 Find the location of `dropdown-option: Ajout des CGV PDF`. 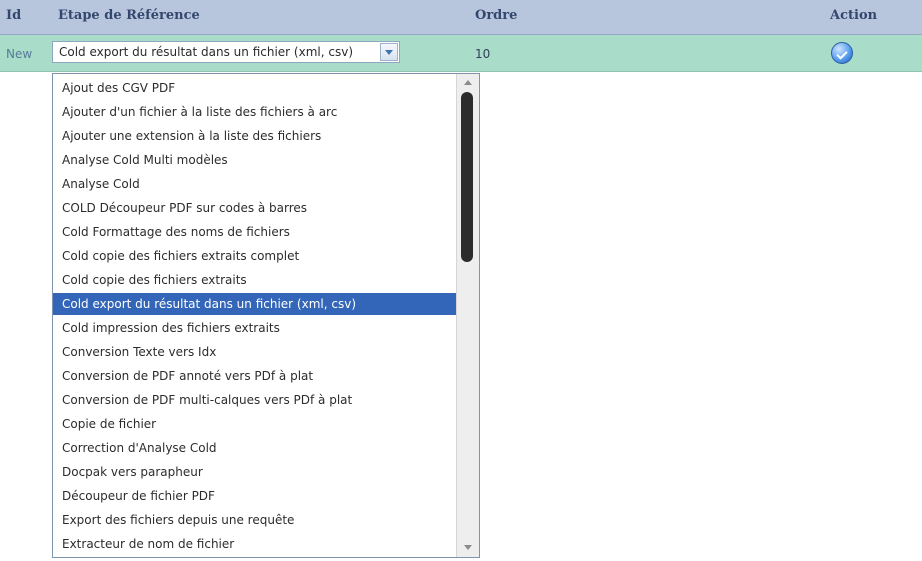

dropdown-option: Ajout des CGV PDF is located at coordinates (254, 88).